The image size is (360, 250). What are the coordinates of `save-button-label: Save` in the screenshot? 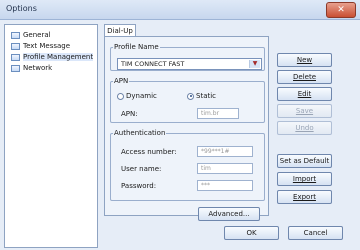 It's located at (304, 111).